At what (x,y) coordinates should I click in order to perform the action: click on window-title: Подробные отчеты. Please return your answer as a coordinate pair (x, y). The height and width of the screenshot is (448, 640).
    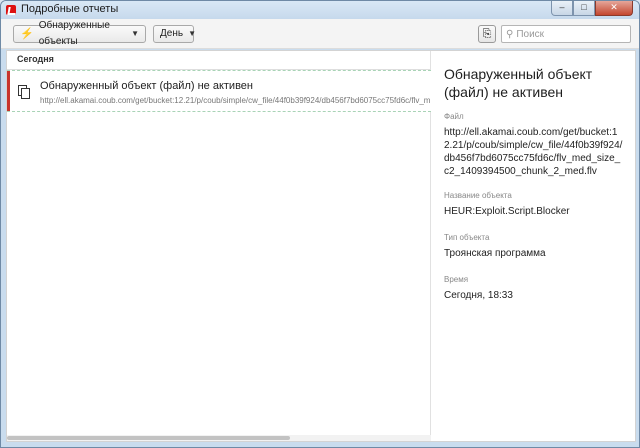
    Looking at the image, I should click on (70, 9).